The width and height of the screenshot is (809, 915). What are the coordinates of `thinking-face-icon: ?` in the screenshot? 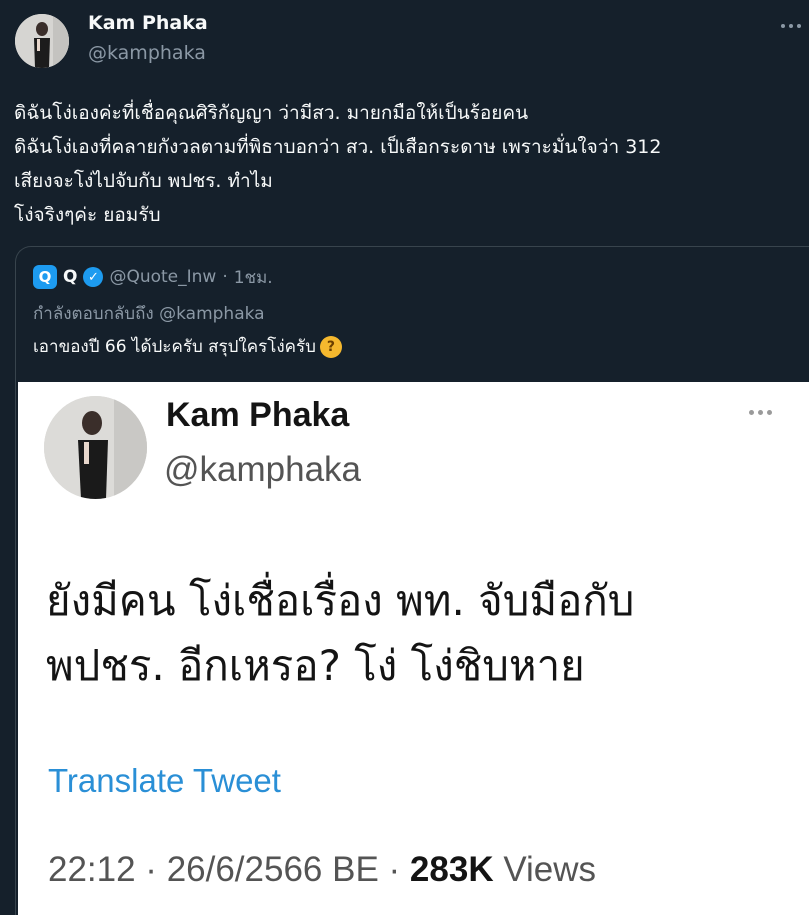 It's located at (330, 346).